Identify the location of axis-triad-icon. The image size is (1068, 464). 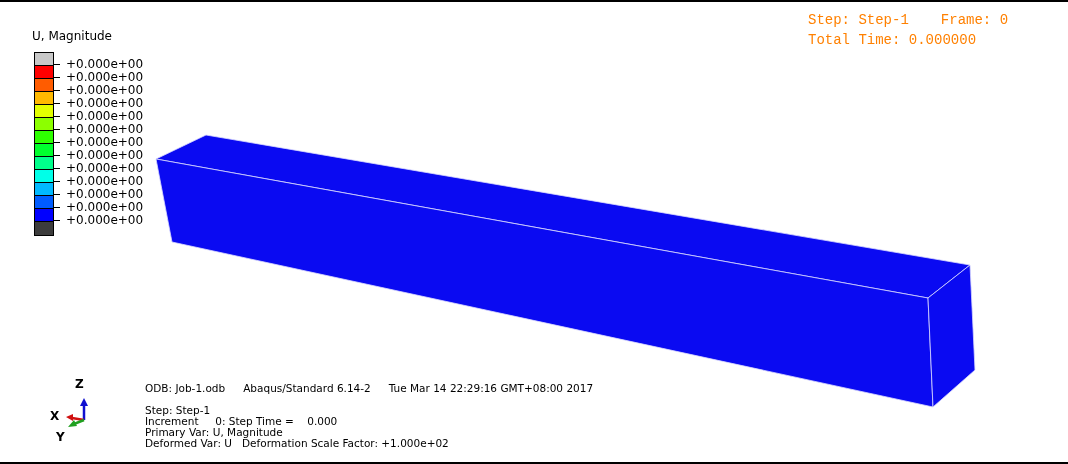
(77, 413).